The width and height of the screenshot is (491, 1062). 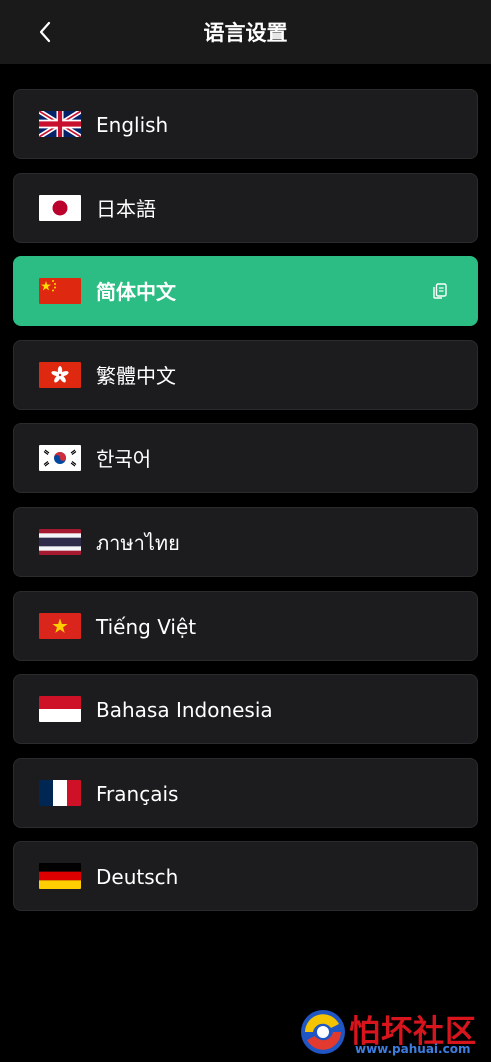 I want to click on language-option-english: English, so click(x=245, y=124).